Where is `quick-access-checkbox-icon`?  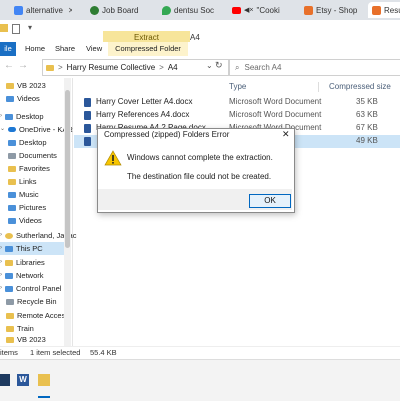
quick-access-checkbox-icon is located at coordinates (16, 29).